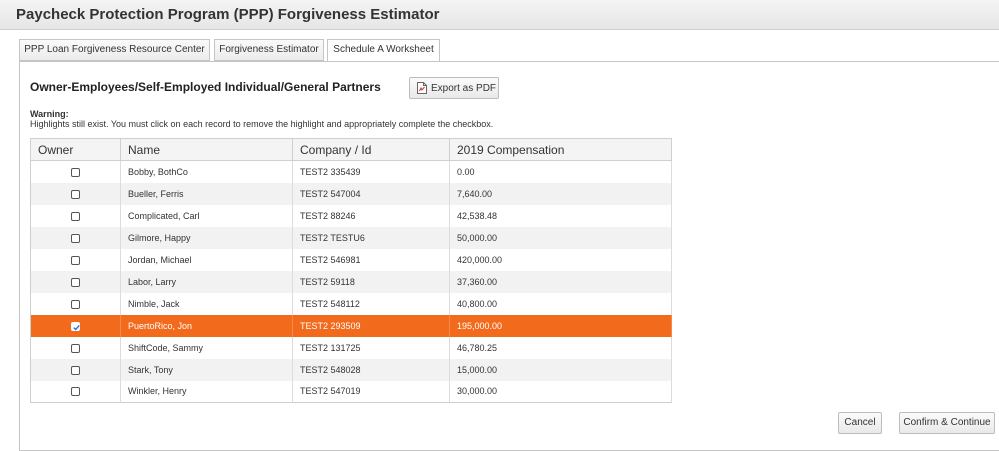 Image resolution: width=999 pixels, height=451 pixels. I want to click on compensation-cell: 50,000.00, so click(560, 237).